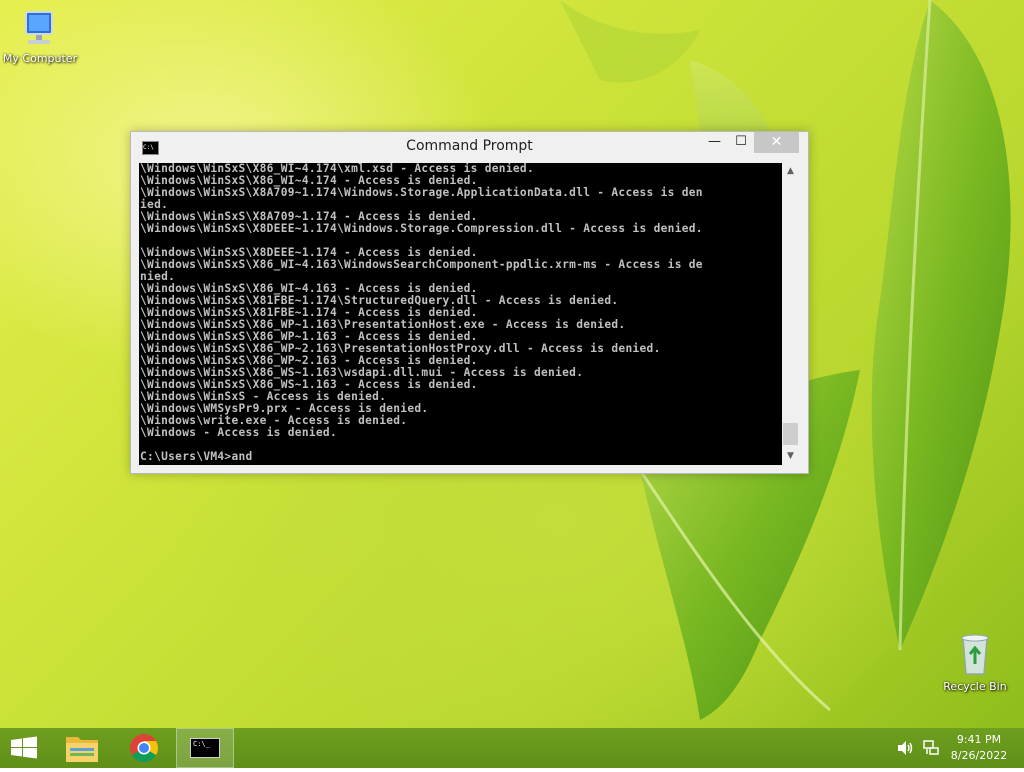 The width and height of the screenshot is (1024, 772). Describe the element at coordinates (979, 755) in the screenshot. I see `clock-date: 8/26/2022` at that location.